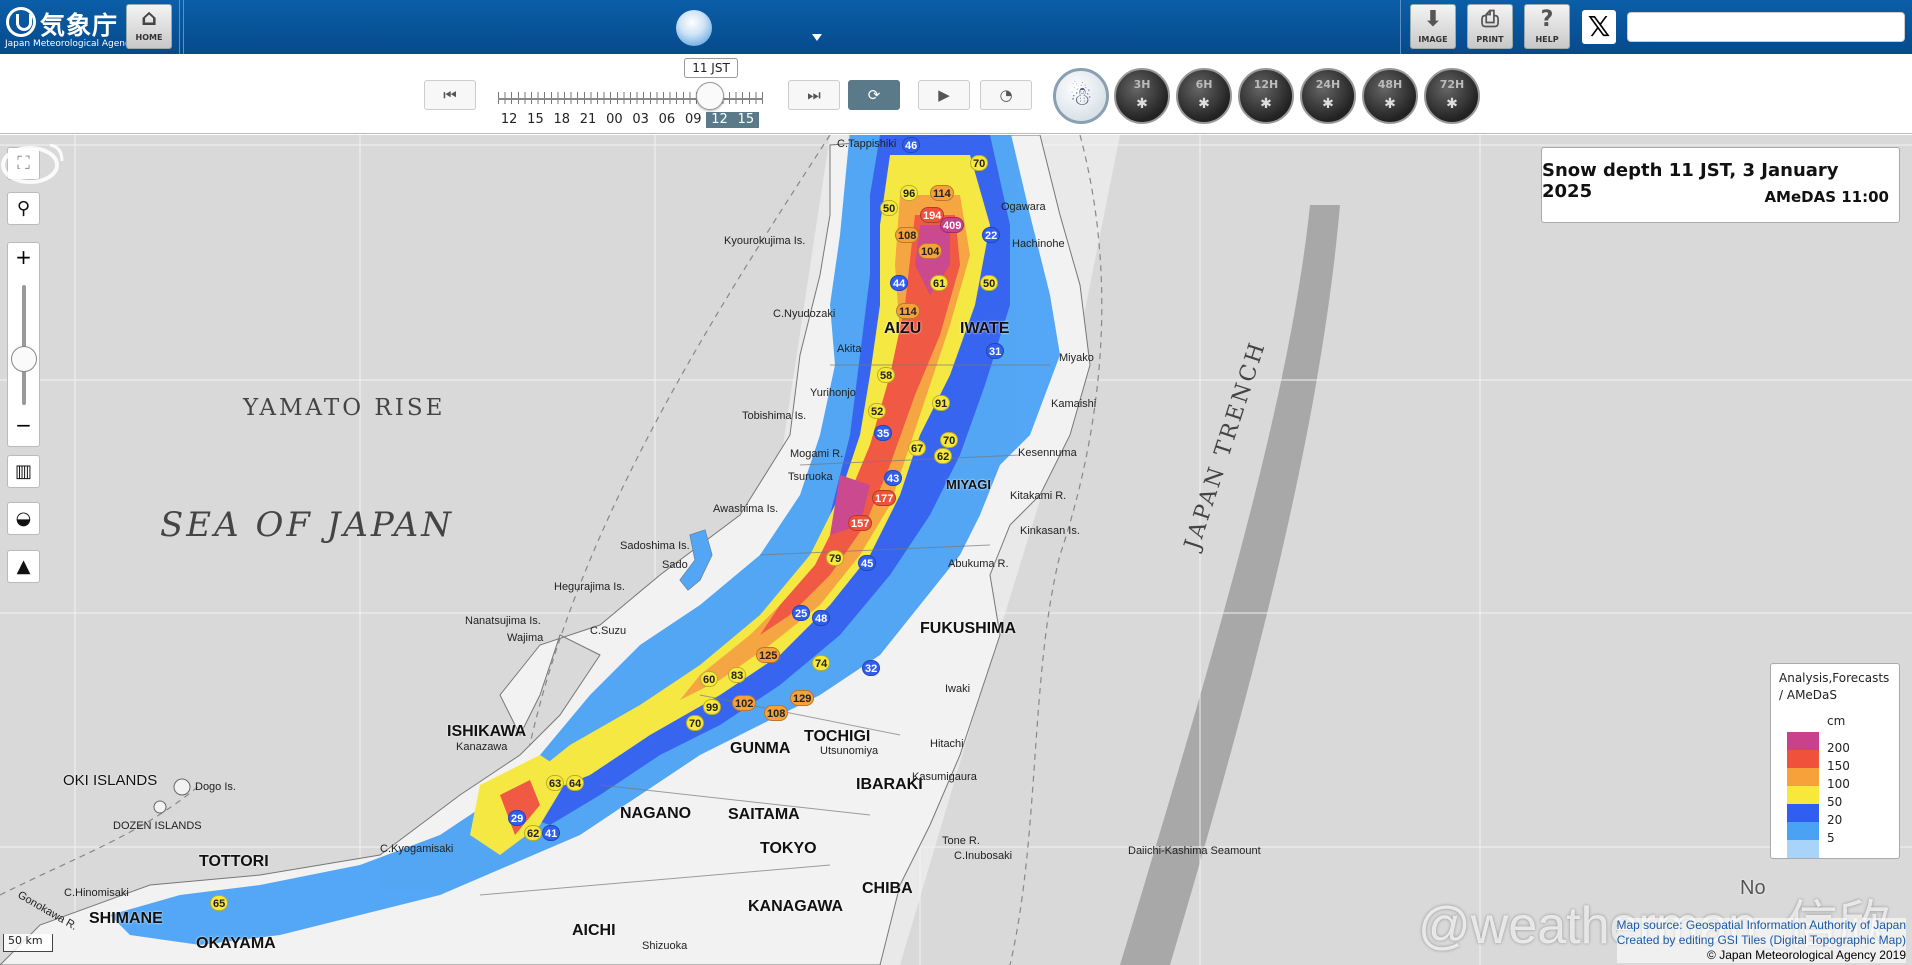 This screenshot has width=1912, height=965. What do you see at coordinates (1006, 95) in the screenshot?
I see `speed-button: ◔` at bounding box center [1006, 95].